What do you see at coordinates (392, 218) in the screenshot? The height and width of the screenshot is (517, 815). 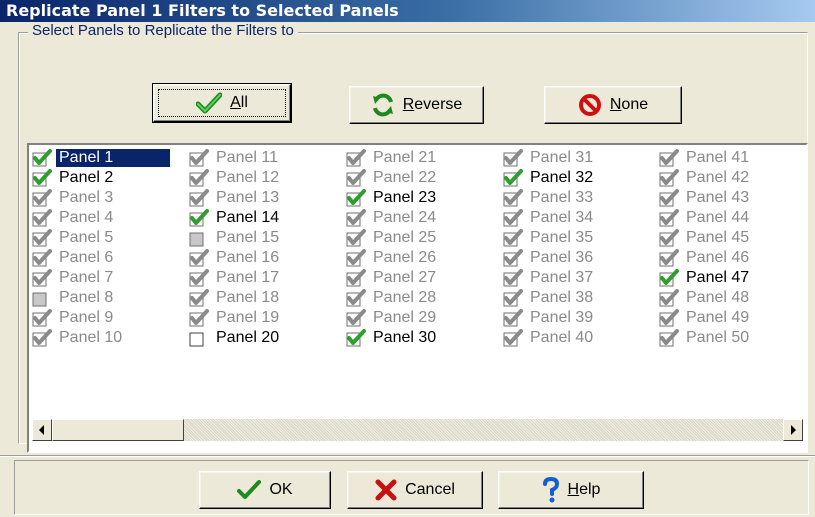 I see `panel-checkbox-item: Panel 24` at bounding box center [392, 218].